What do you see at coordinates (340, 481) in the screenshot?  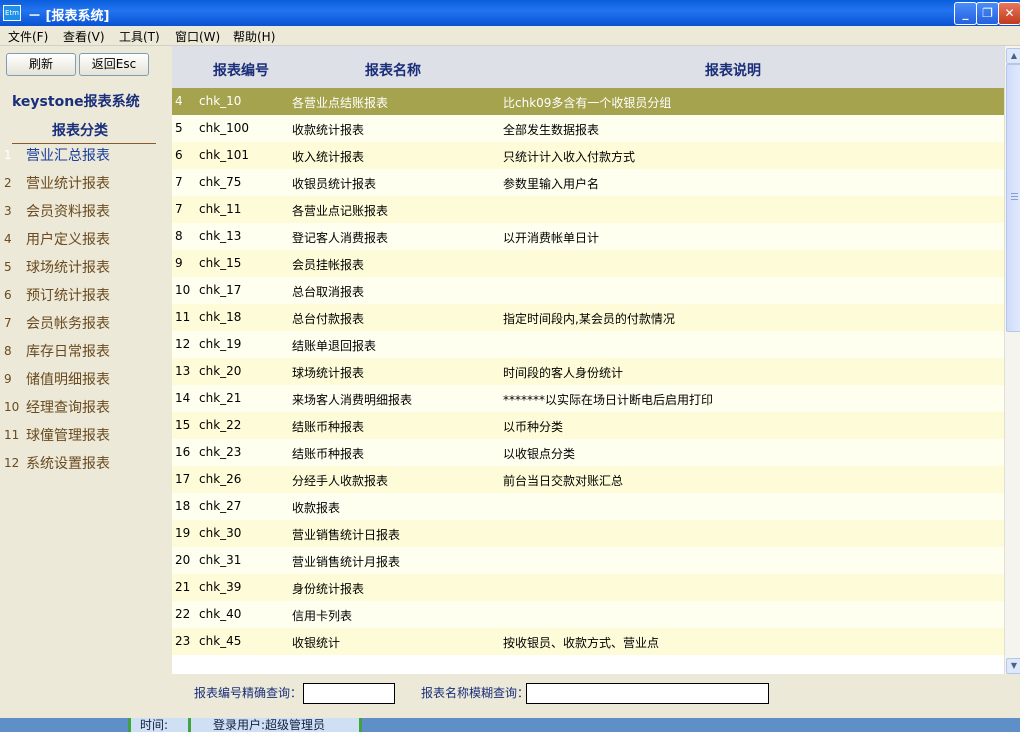 I see `row-report-name: 分经手人收款报表` at bounding box center [340, 481].